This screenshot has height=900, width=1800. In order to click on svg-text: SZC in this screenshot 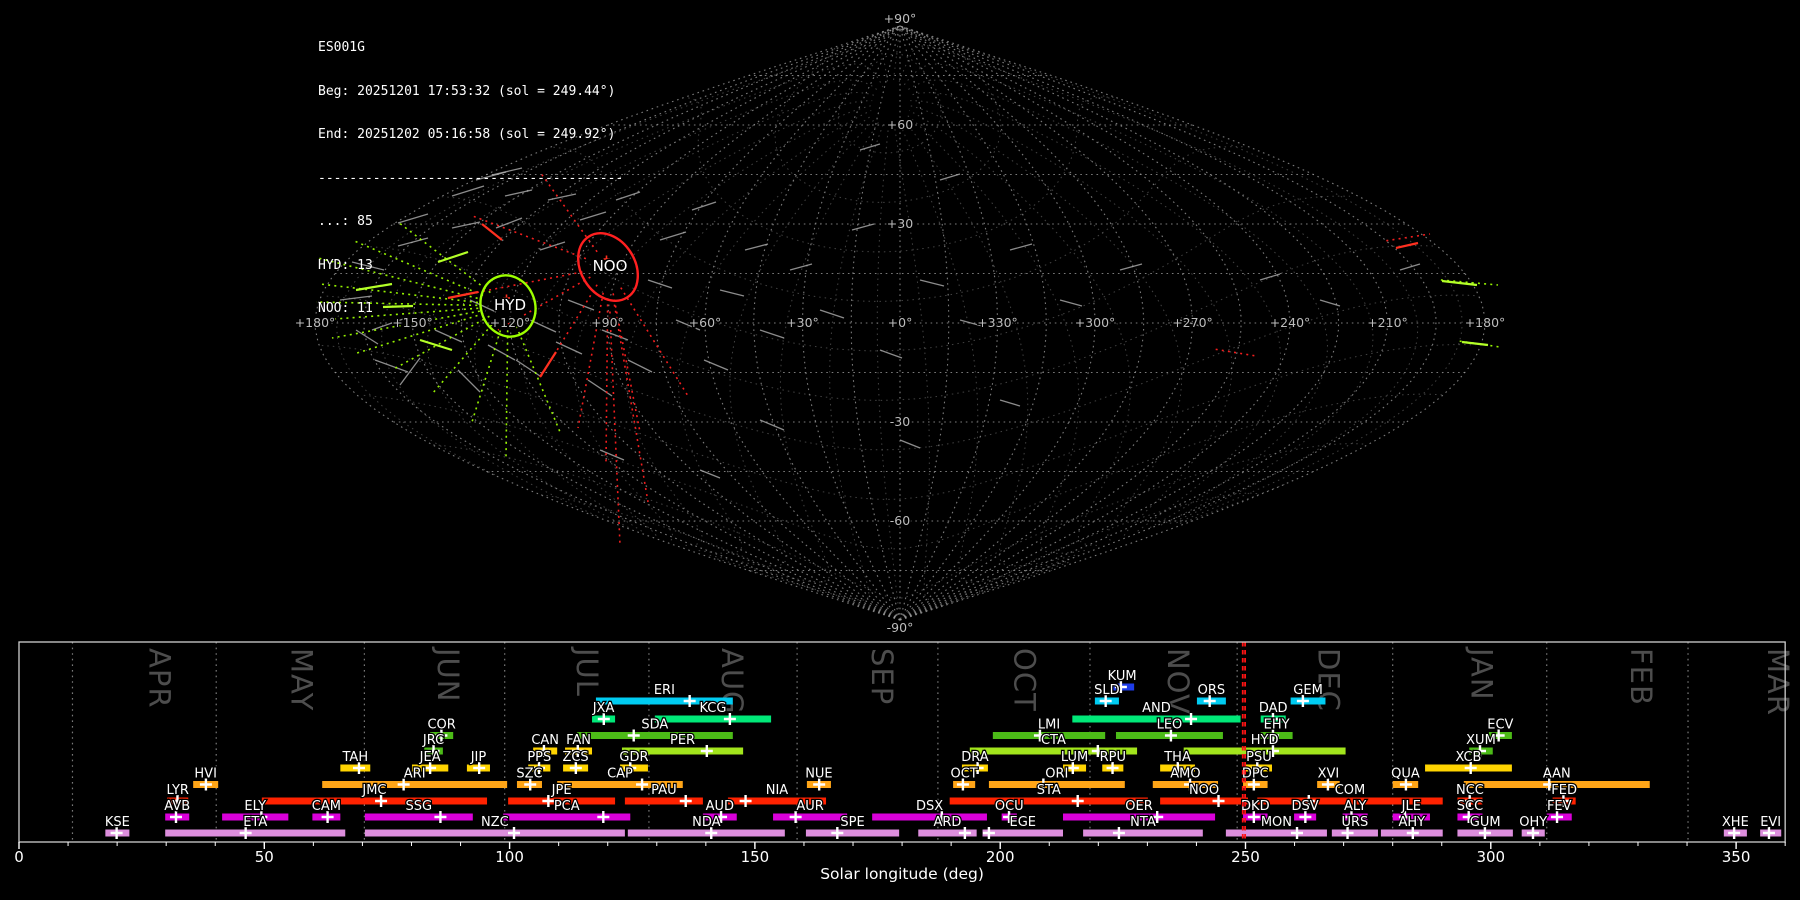, I will do `click(529, 774)`.